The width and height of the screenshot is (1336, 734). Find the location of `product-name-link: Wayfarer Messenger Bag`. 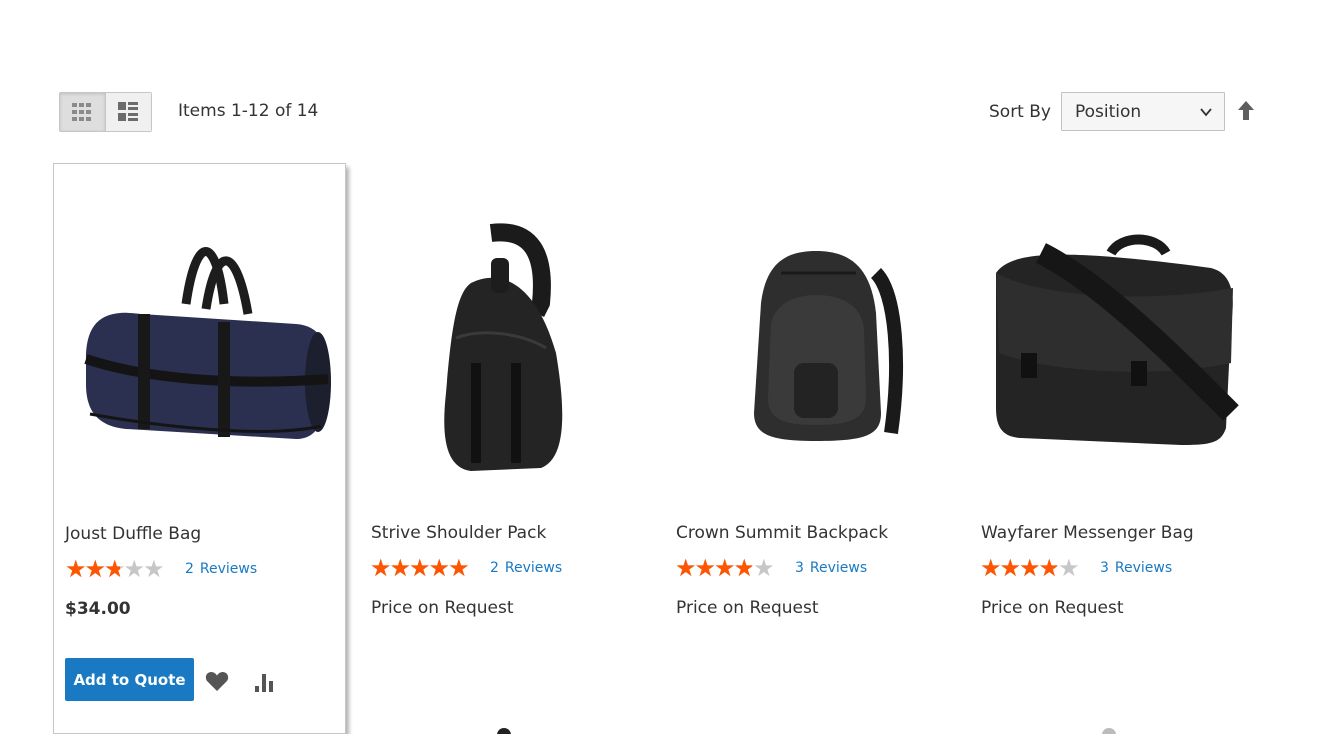

product-name-link: Wayfarer Messenger Bag is located at coordinates (1087, 533).